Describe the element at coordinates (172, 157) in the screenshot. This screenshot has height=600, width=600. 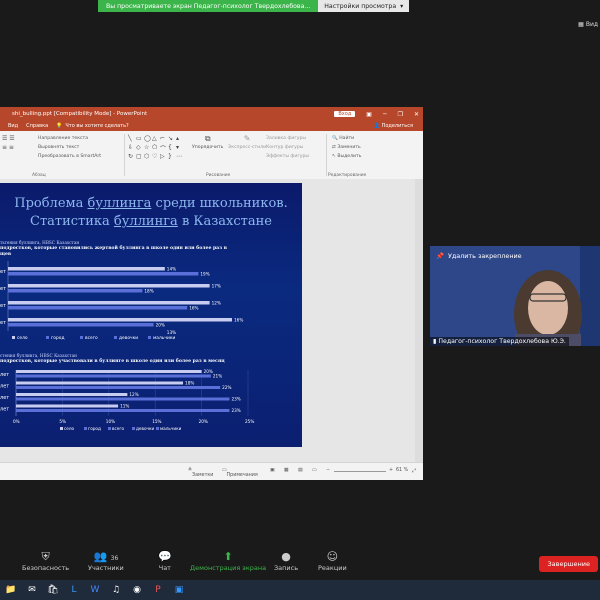
I see `line-shape-icon: }` at that location.